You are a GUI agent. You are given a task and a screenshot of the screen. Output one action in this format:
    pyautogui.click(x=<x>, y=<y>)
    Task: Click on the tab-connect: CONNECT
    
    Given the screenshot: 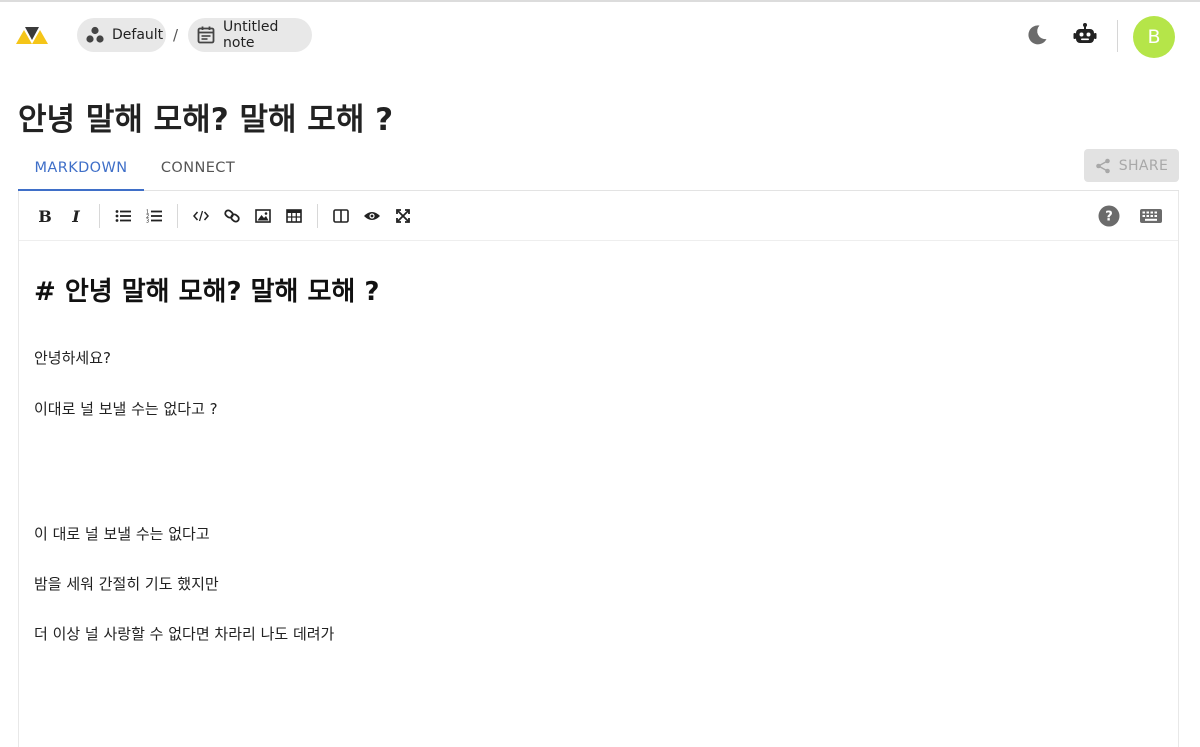 What is the action you would take?
    pyautogui.click(x=198, y=168)
    